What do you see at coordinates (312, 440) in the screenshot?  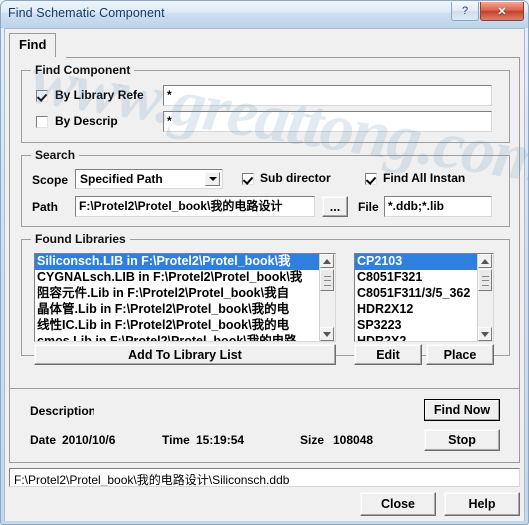 I see `size-label: Size` at bounding box center [312, 440].